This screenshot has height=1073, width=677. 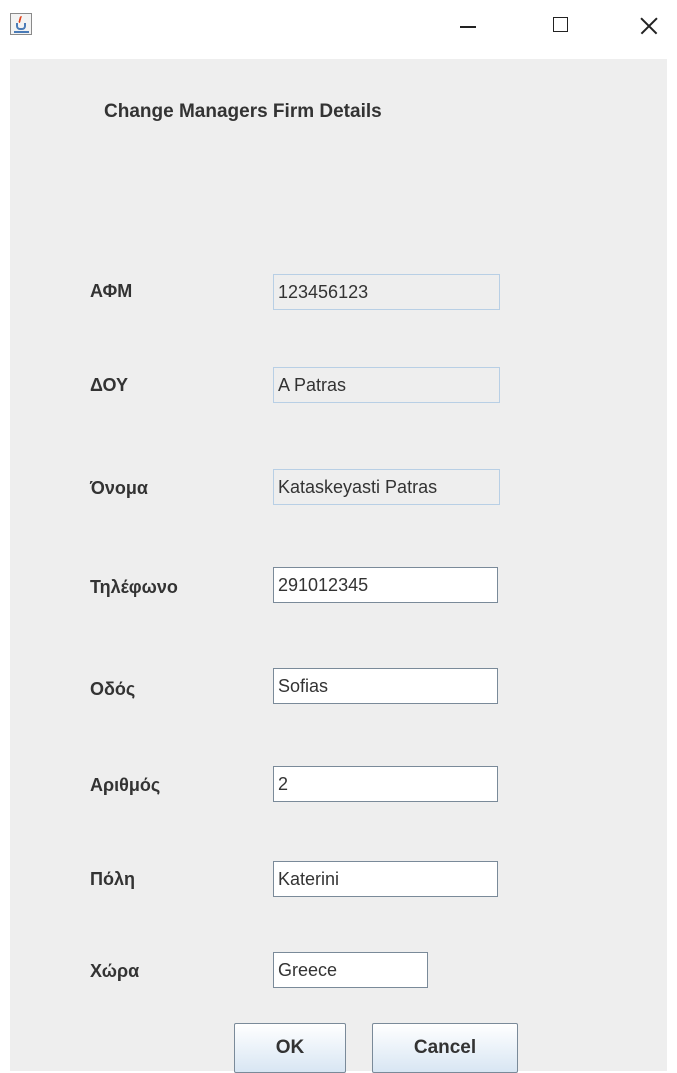 I want to click on afm-label: ΑΦΜ, so click(x=111, y=291).